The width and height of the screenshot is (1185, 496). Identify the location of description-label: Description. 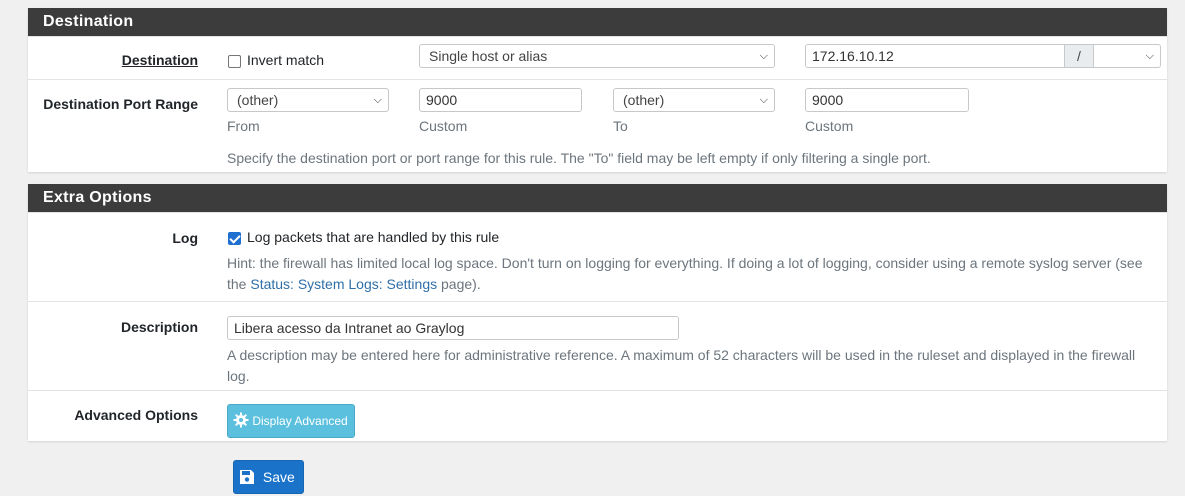
(159, 327).